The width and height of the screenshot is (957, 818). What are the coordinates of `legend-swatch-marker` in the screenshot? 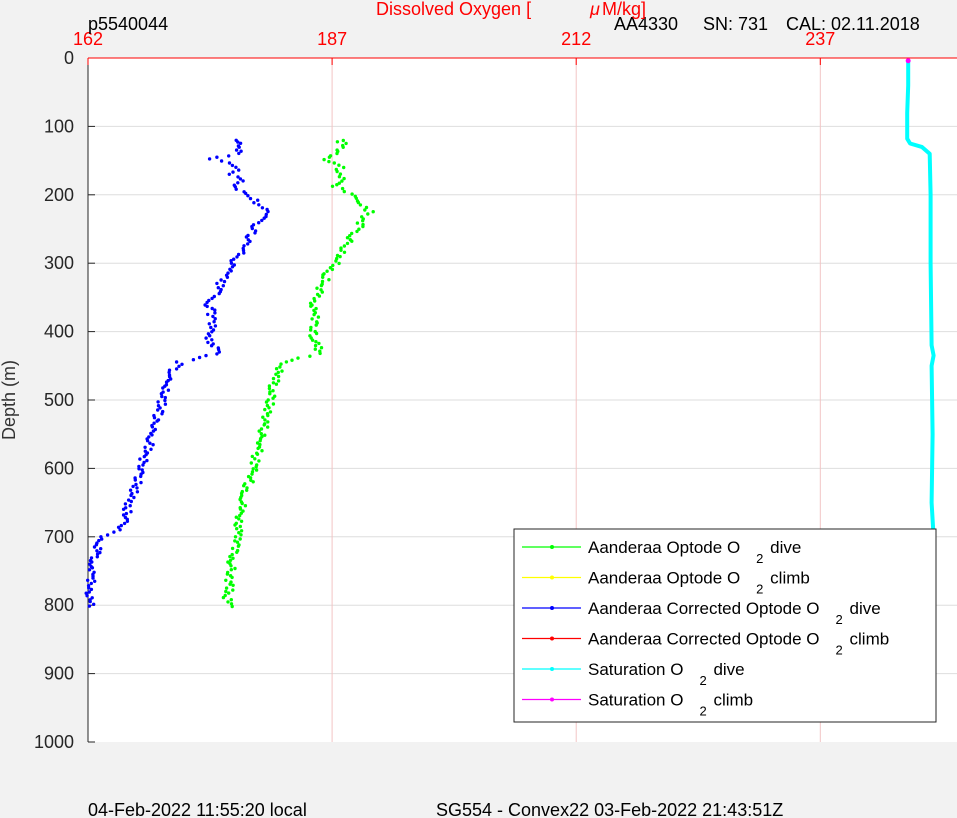 It's located at (552, 547).